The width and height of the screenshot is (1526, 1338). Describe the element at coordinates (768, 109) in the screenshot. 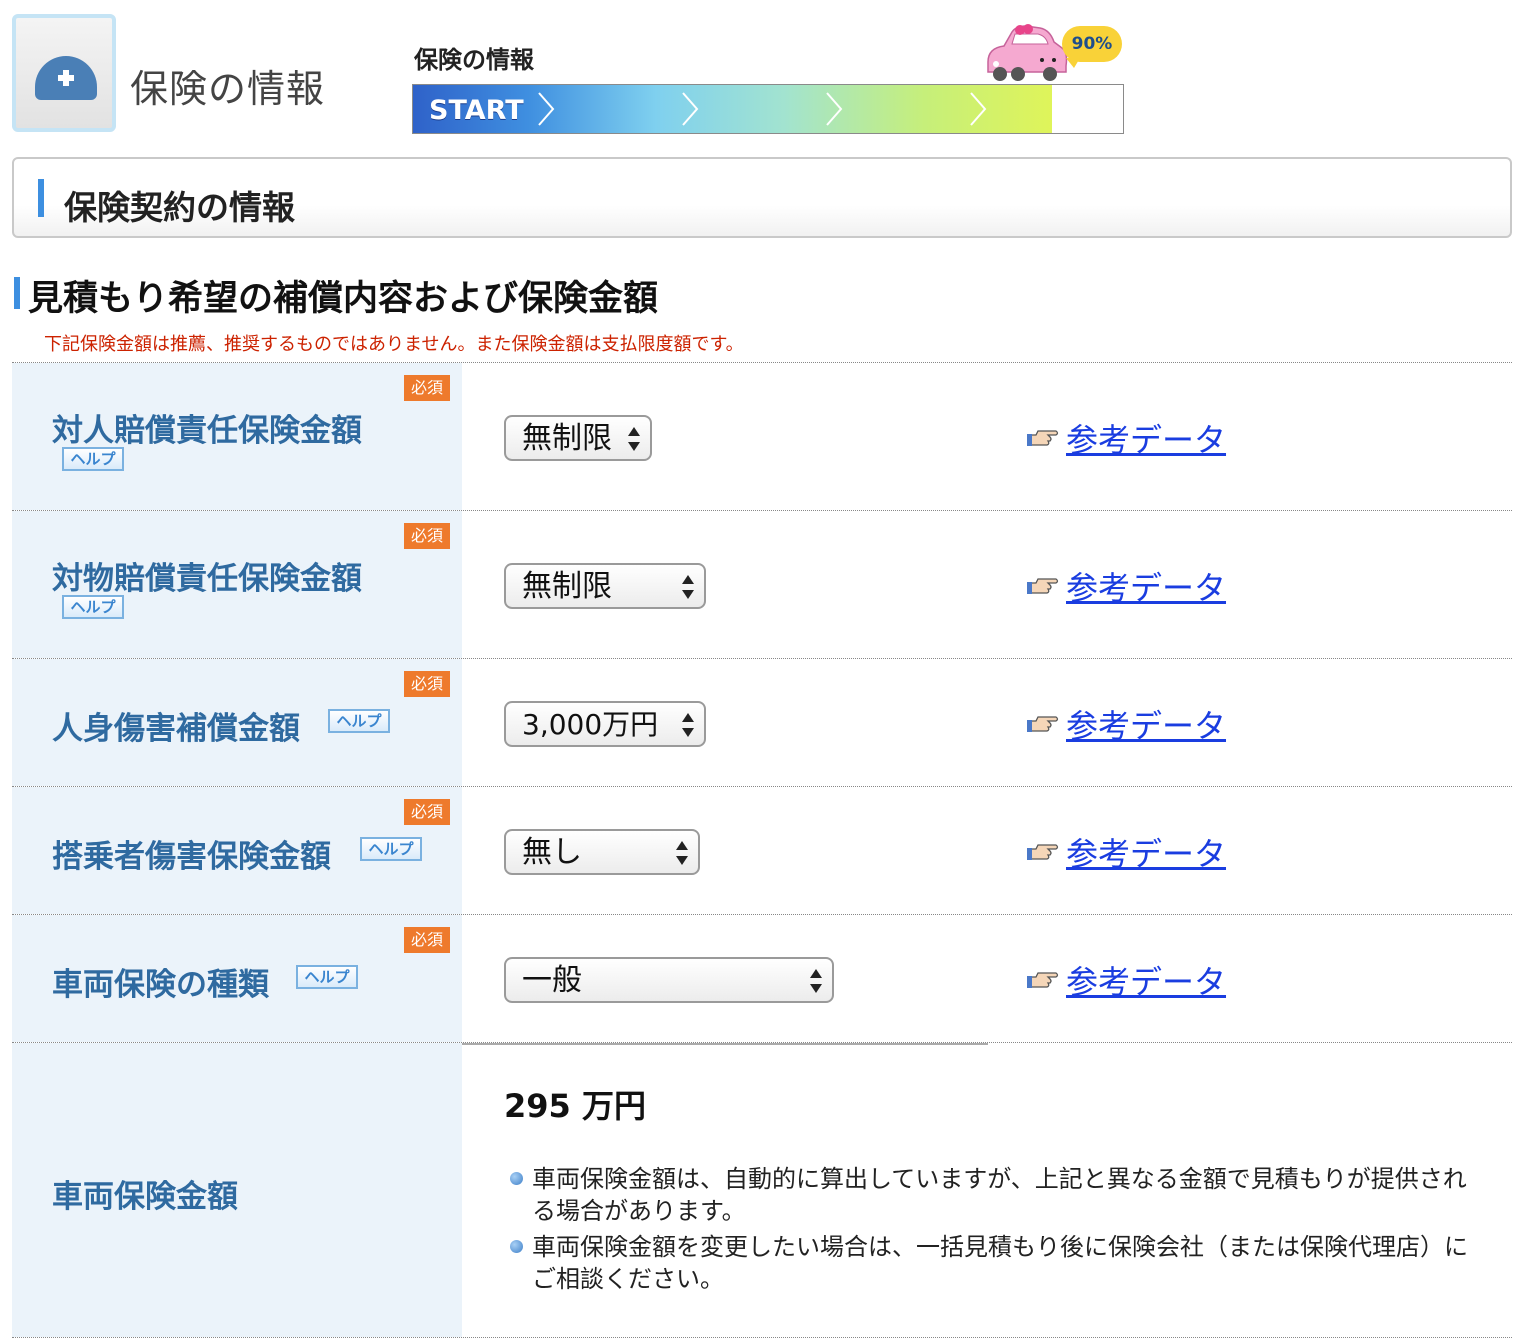

I see `progress-bar: START` at that location.